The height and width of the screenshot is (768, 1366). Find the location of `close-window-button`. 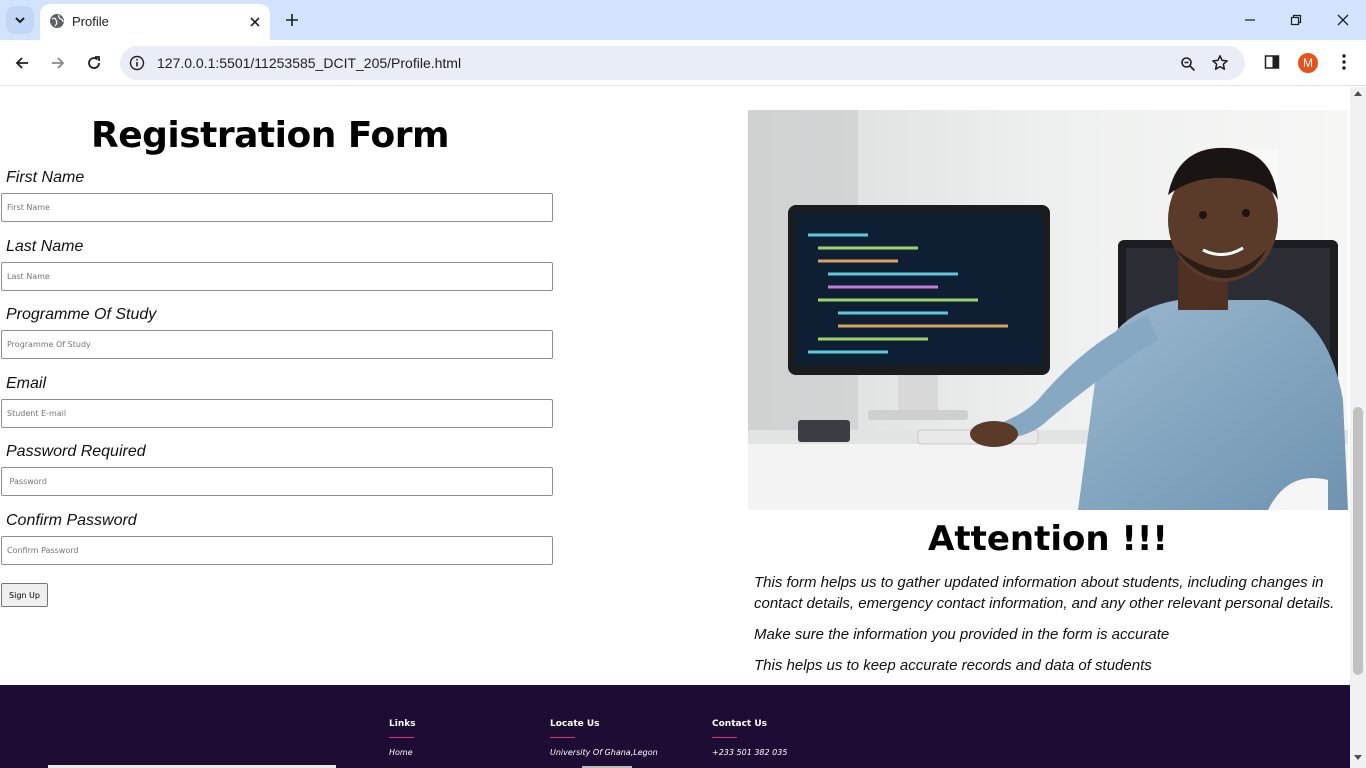

close-window-button is located at coordinates (1343, 20).